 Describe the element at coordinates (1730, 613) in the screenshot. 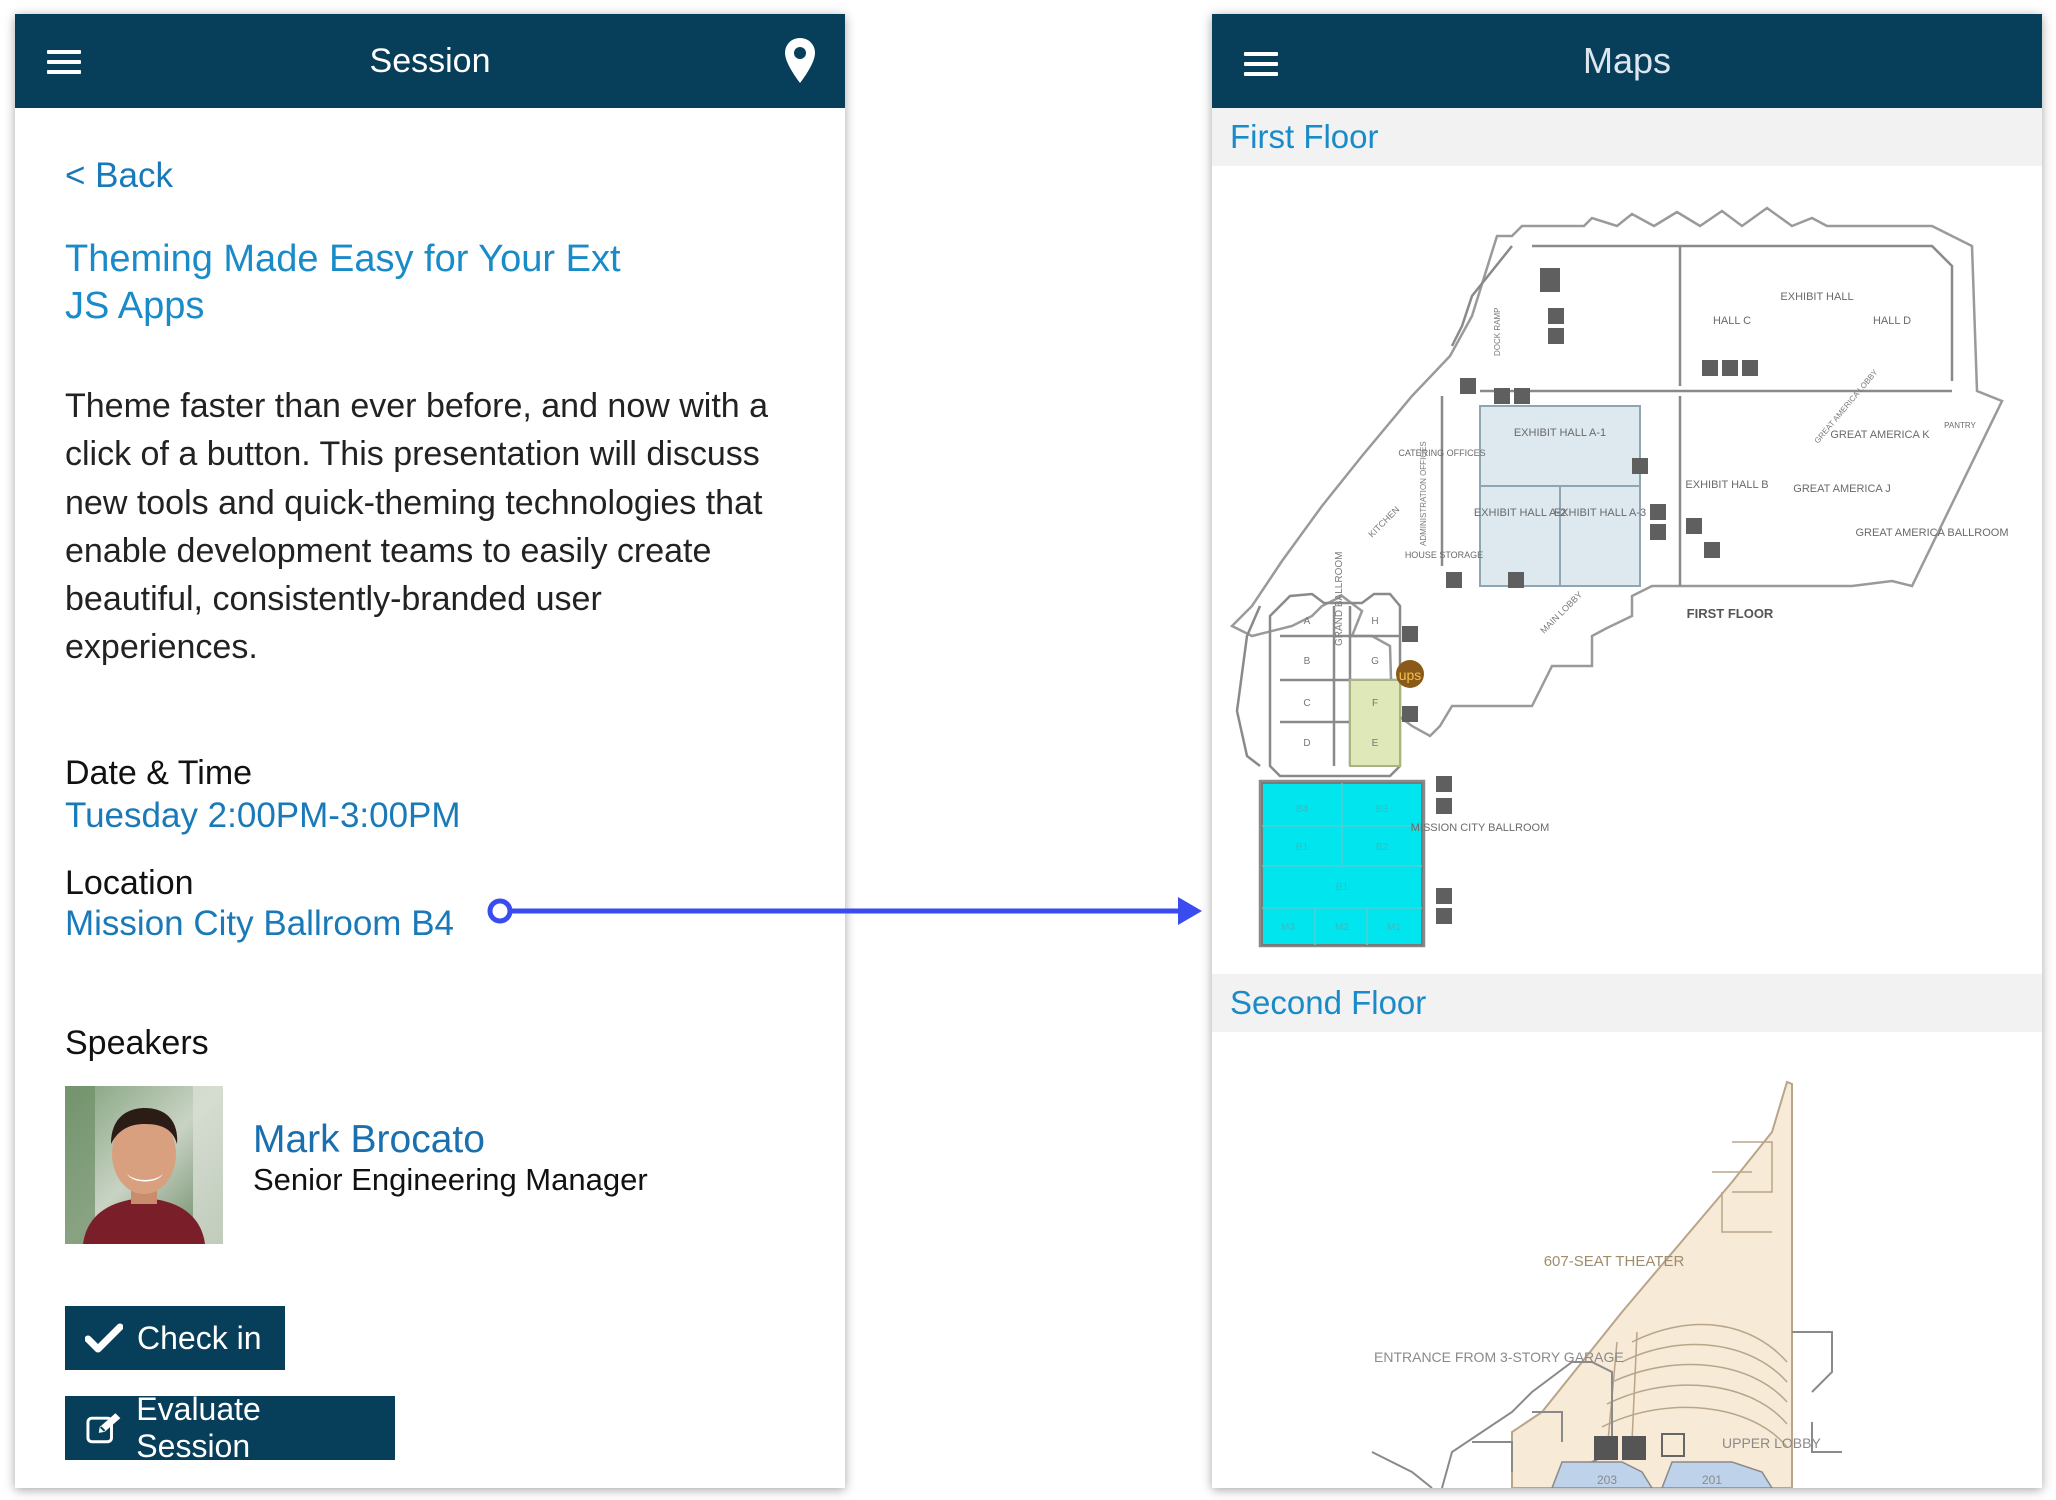

I see `map-label-first-floor: FIRST FLOOR` at that location.